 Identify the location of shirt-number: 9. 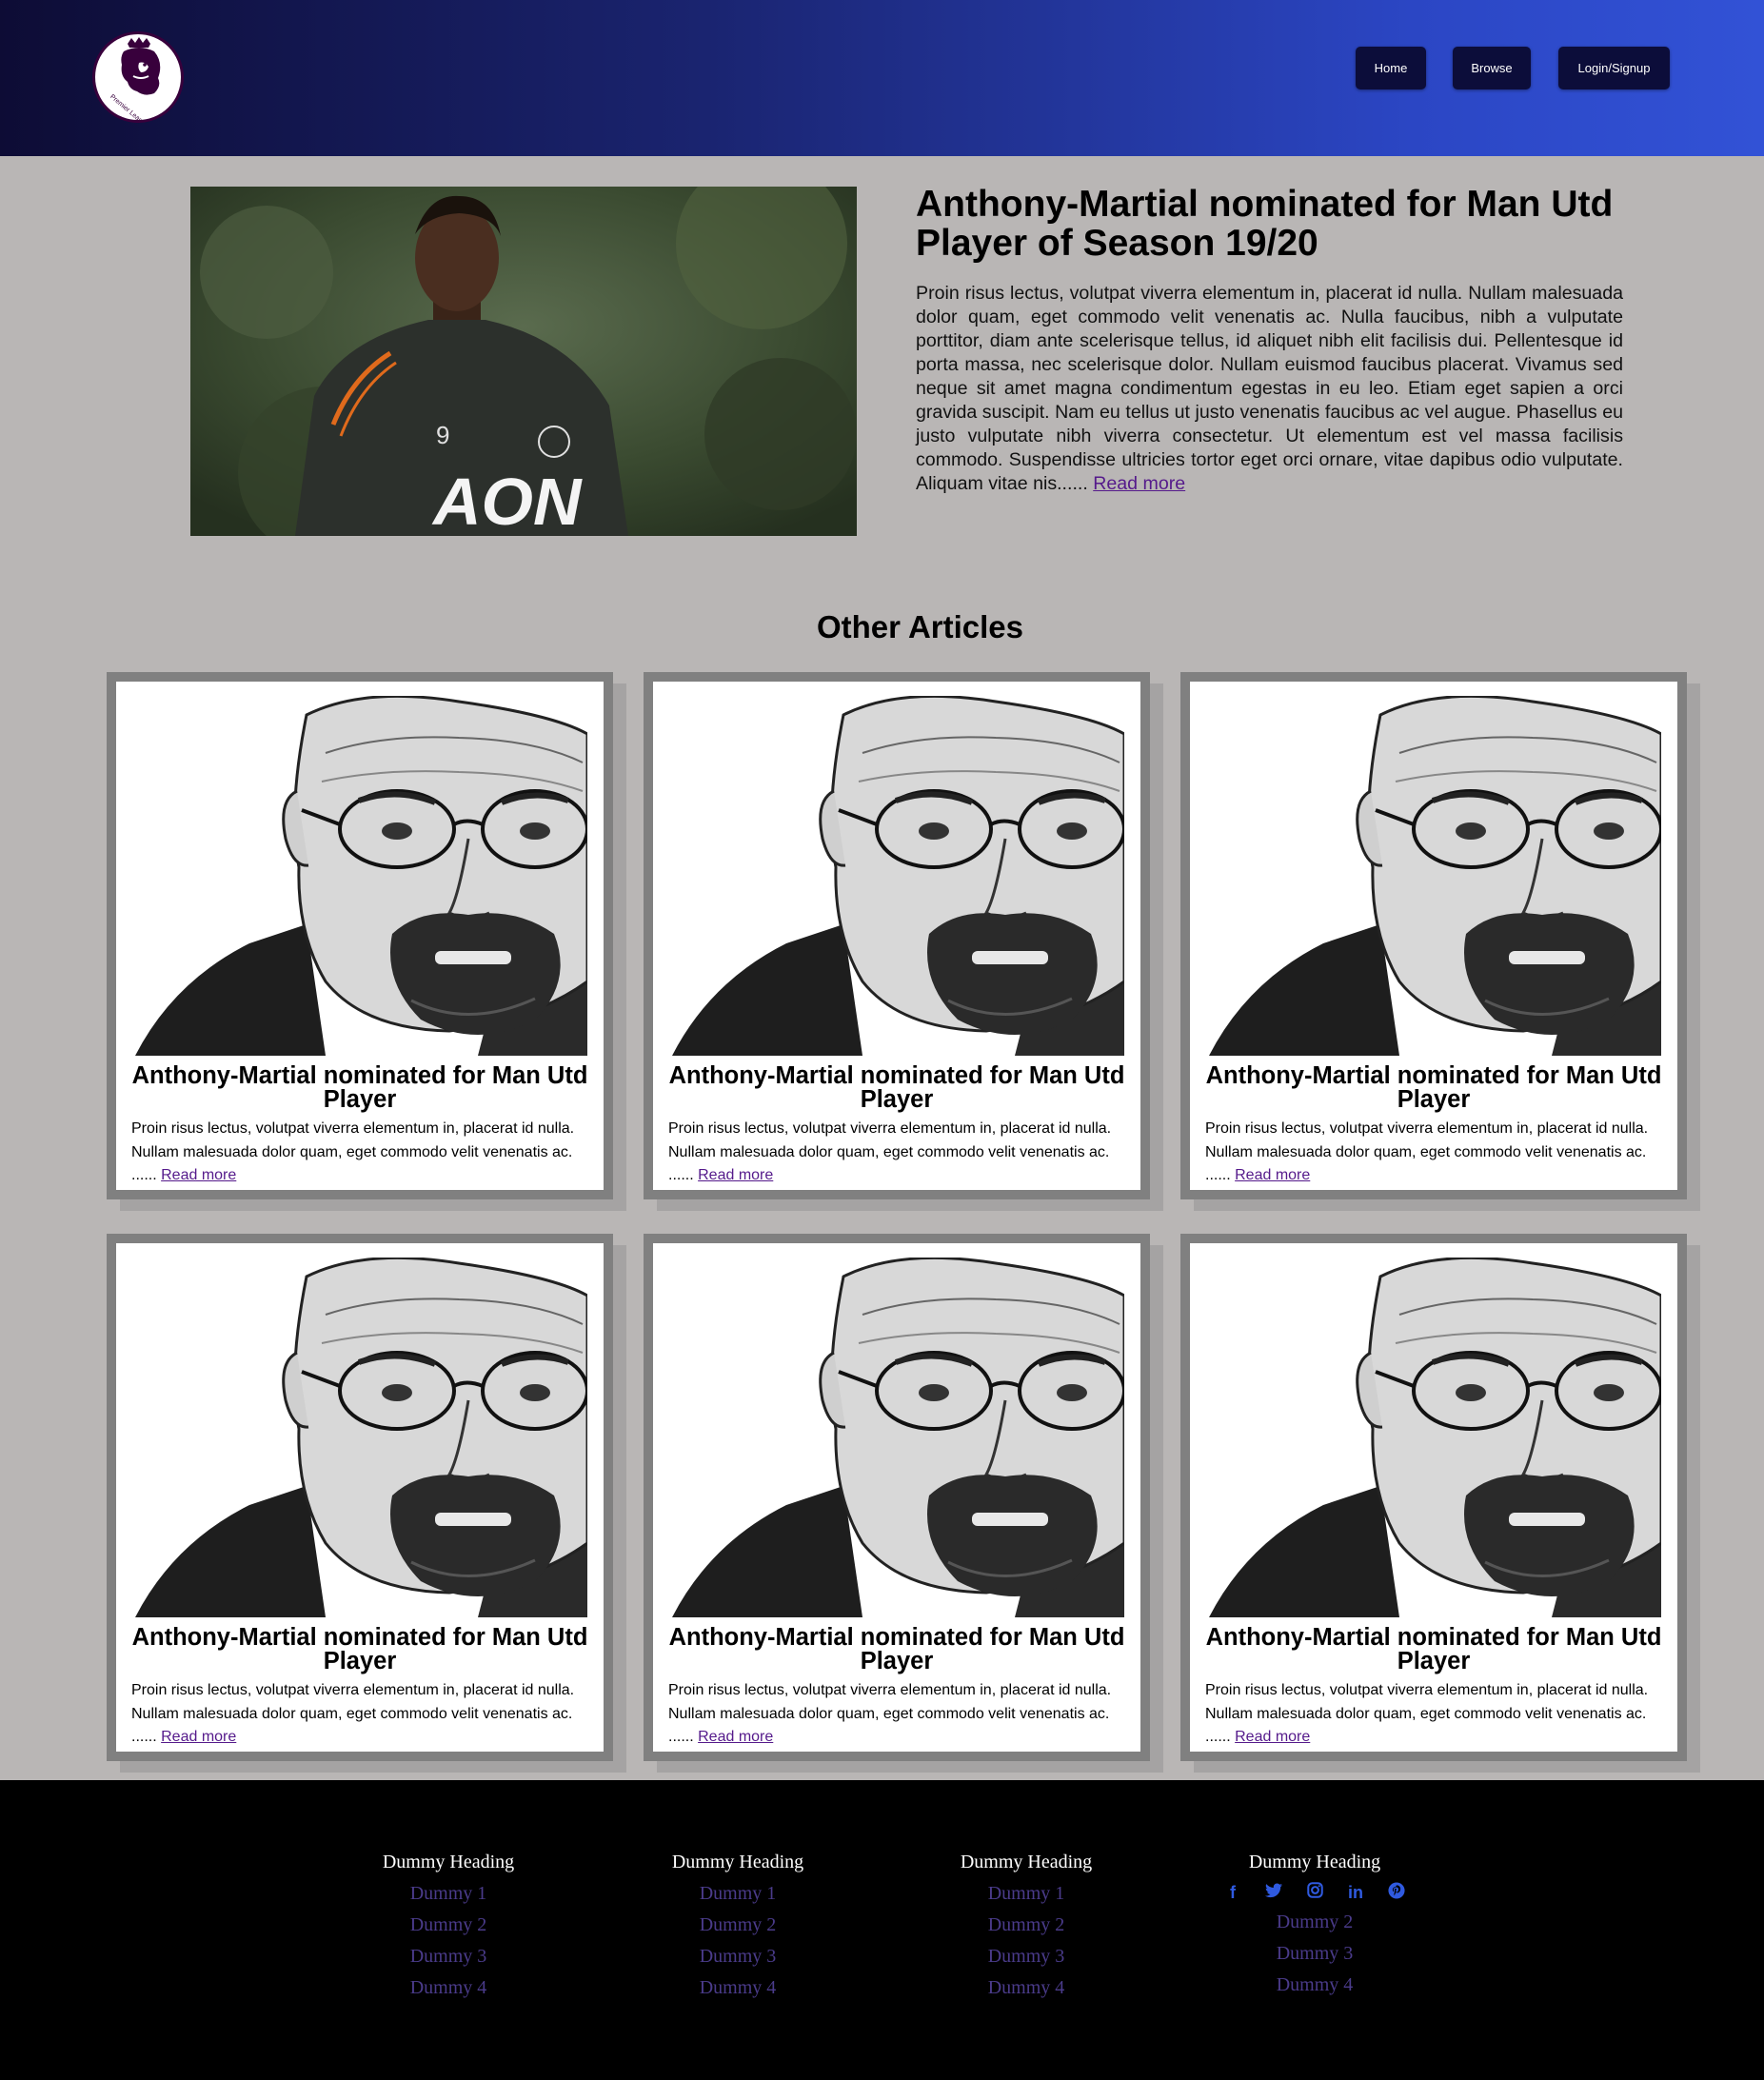
(442, 435).